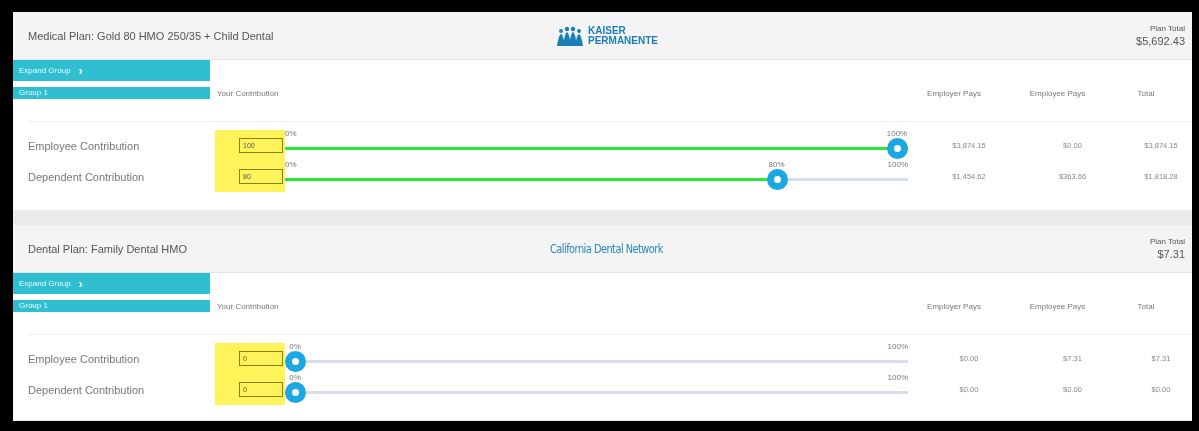 This screenshot has height=431, width=1199. Describe the element at coordinates (606, 248) in the screenshot. I see `logo-text: California Dental Network` at that location.